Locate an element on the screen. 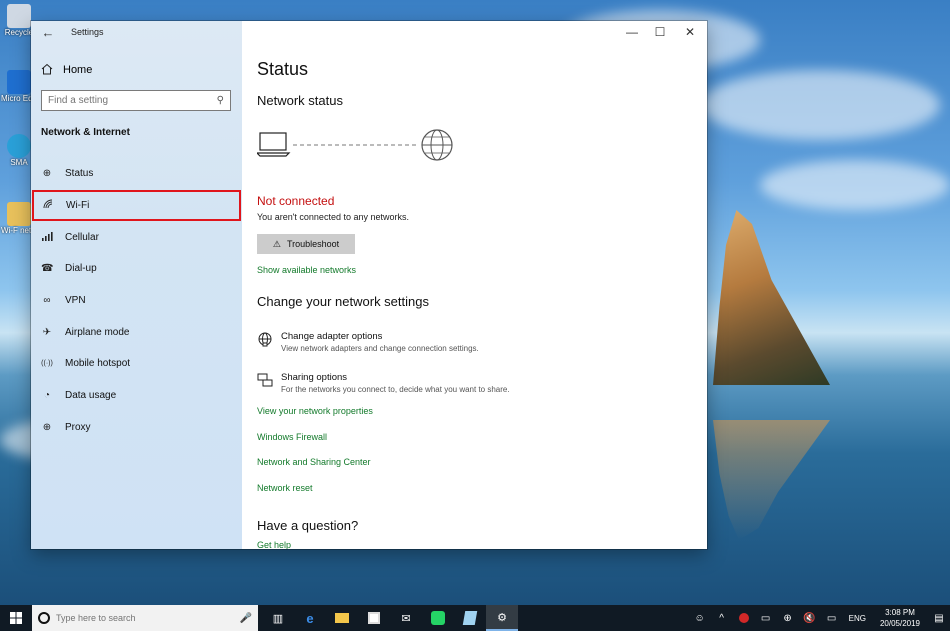 The height and width of the screenshot is (631, 950). laptop-icon is located at coordinates (274, 144).